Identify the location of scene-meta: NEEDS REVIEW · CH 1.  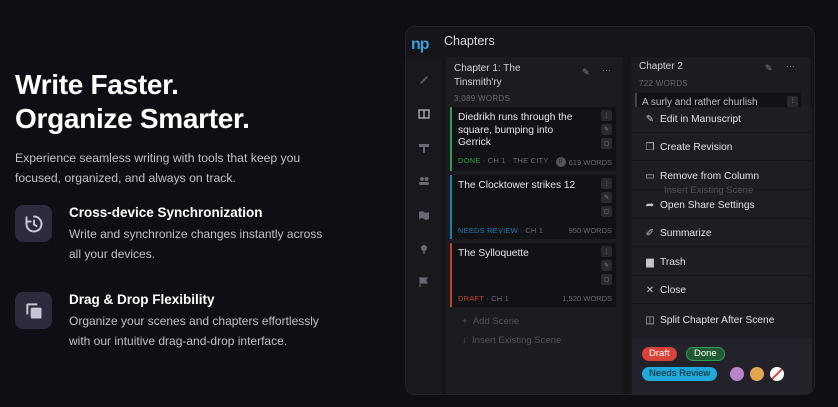
(500, 230).